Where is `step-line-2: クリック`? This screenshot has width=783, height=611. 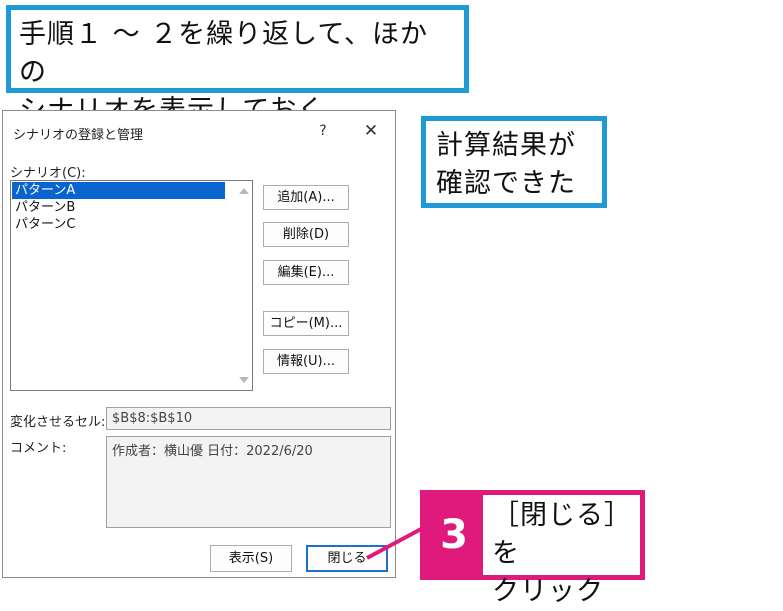 step-line-2: クリック is located at coordinates (548, 591).